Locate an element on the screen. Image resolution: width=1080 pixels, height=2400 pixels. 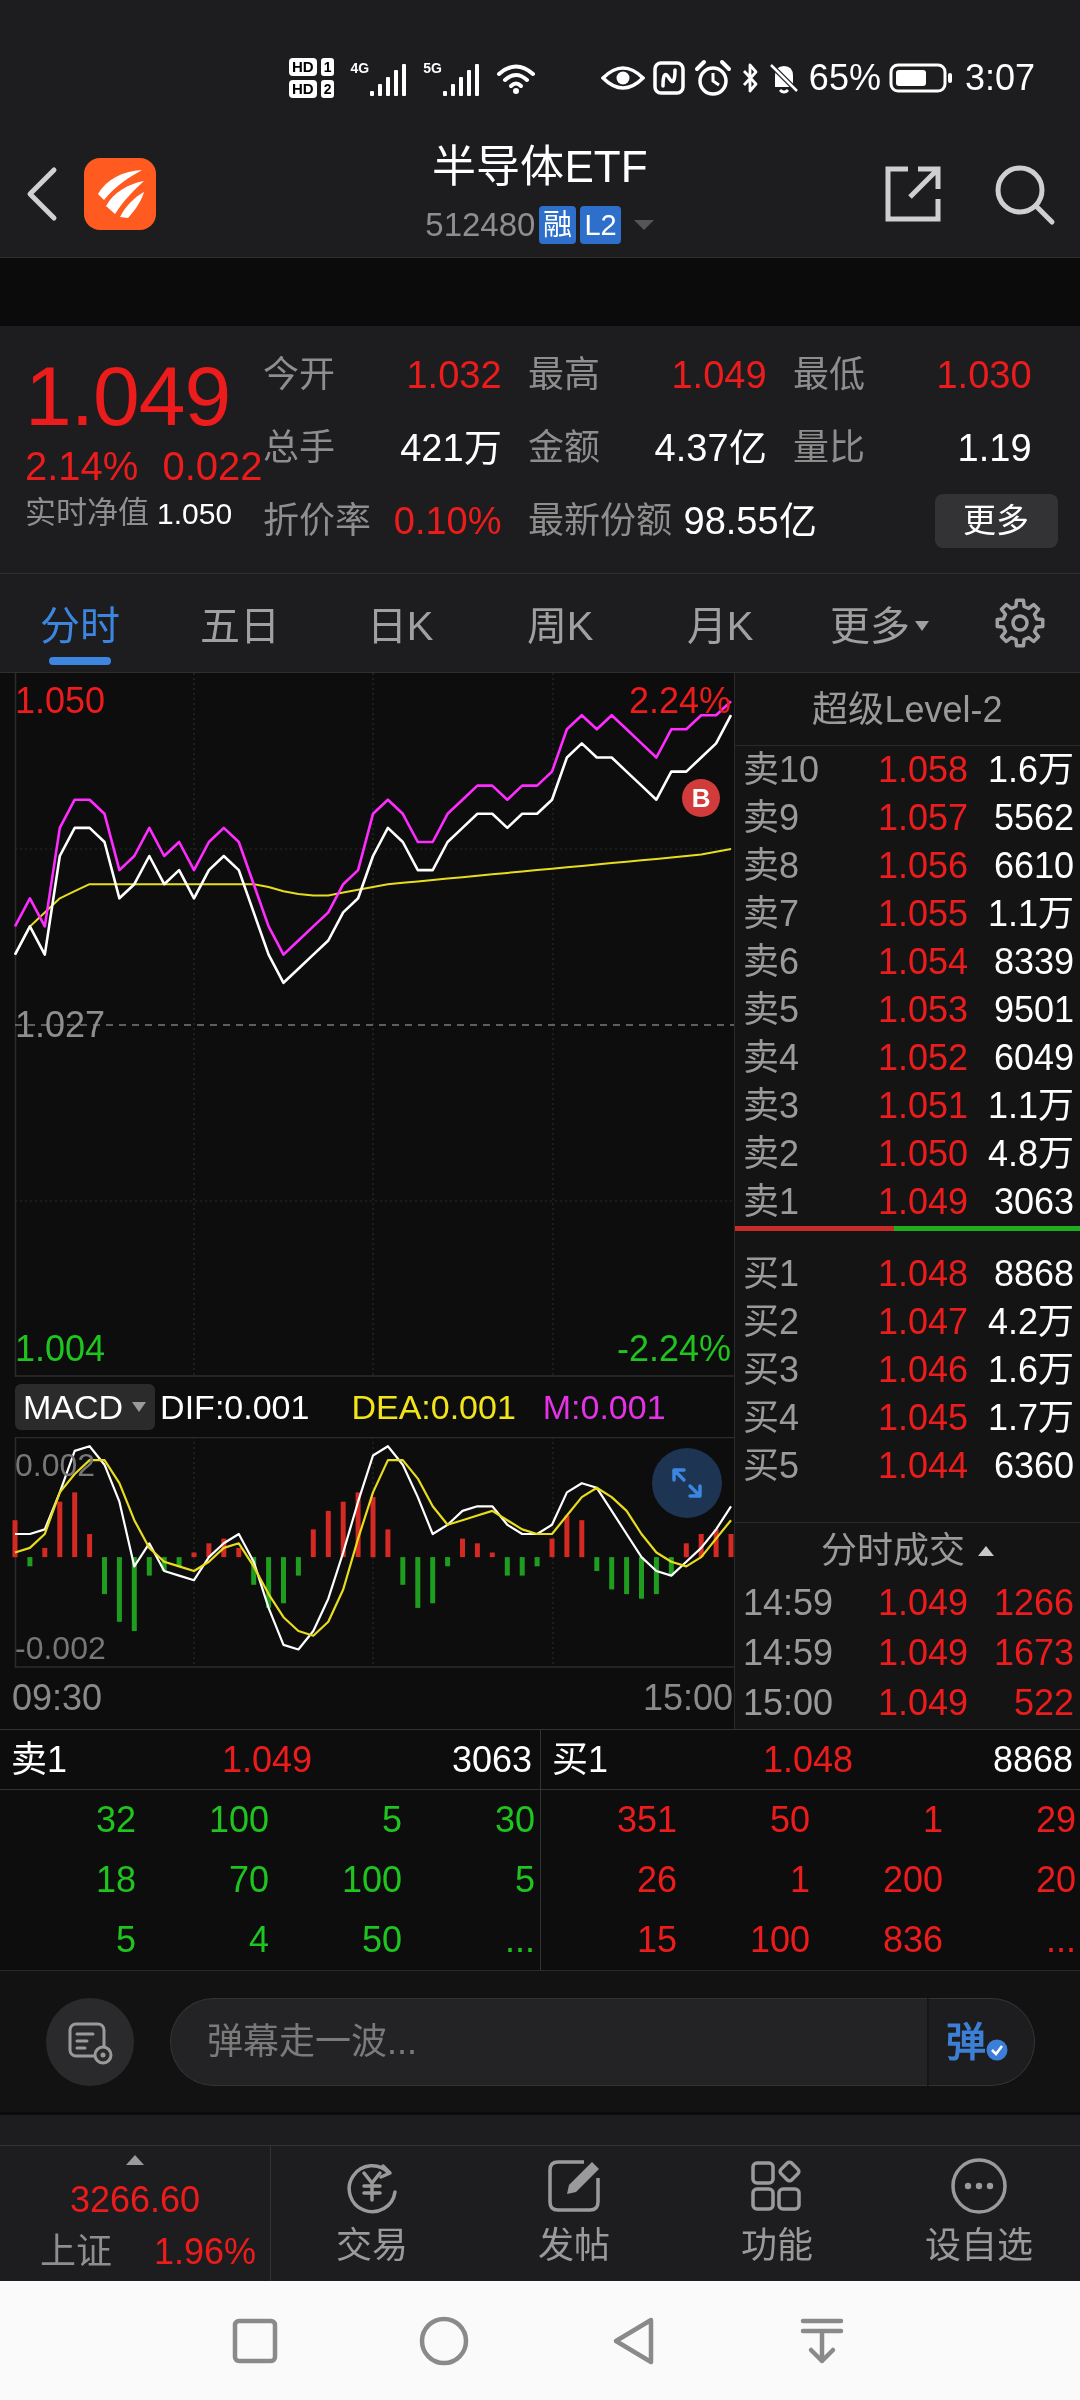
trade-volume: 1266 is located at coordinates (1033, 1603).